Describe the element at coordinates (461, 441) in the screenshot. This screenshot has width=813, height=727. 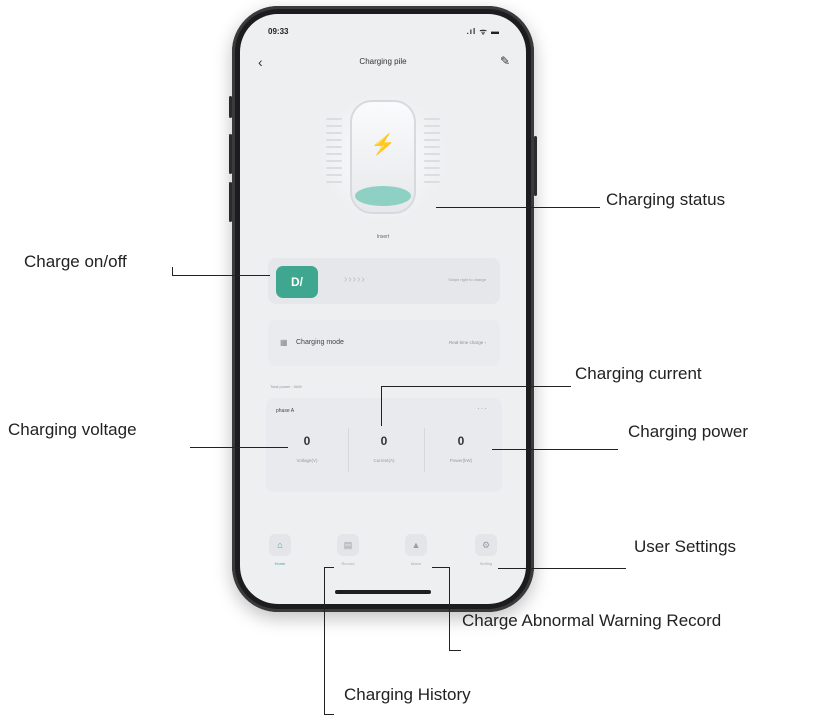
I see `power-value: 0` at that location.